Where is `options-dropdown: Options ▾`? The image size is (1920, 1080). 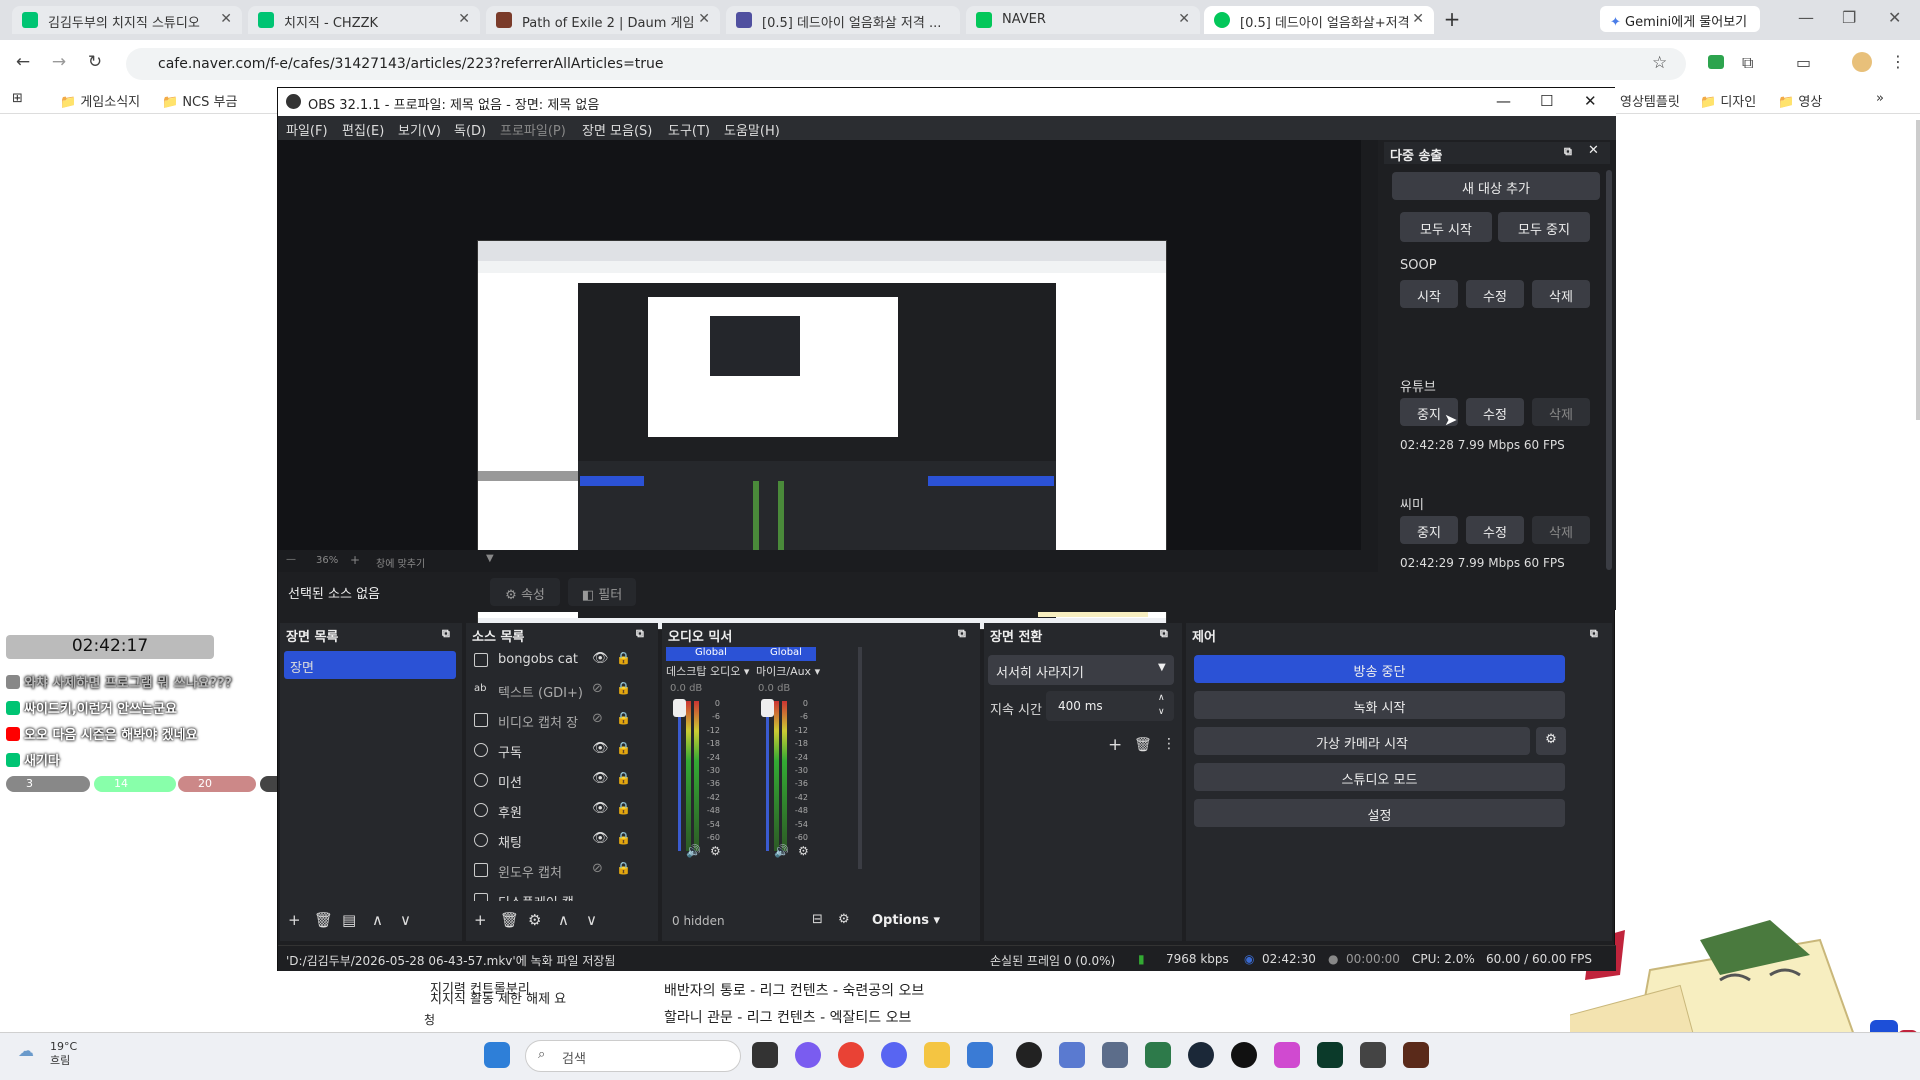
options-dropdown: Options ▾ is located at coordinates (906, 920).